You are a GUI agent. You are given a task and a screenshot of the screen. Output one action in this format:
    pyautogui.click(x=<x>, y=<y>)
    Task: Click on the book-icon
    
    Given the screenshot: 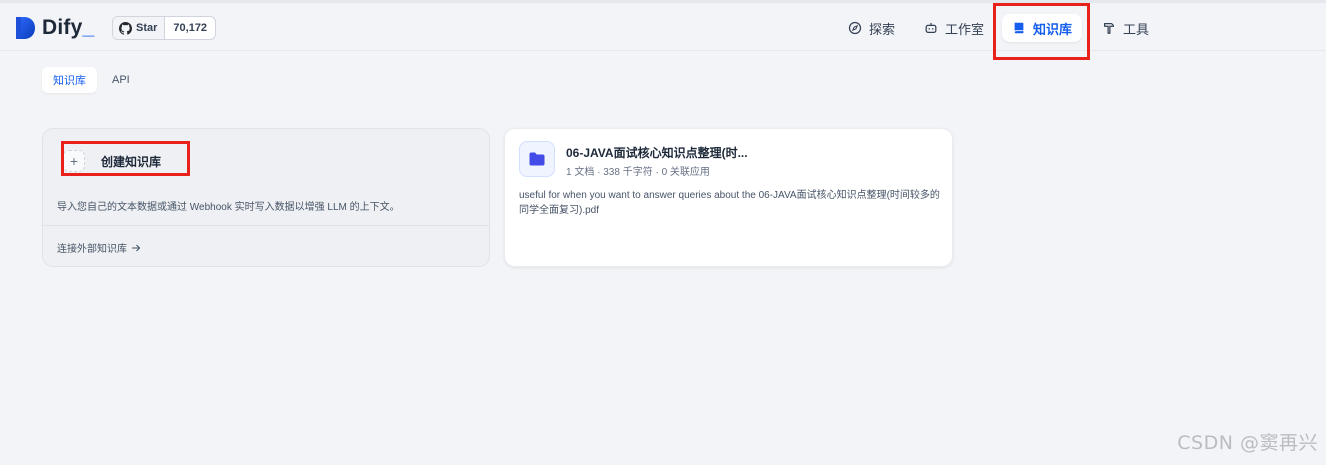 What is the action you would take?
    pyautogui.click(x=1019, y=28)
    